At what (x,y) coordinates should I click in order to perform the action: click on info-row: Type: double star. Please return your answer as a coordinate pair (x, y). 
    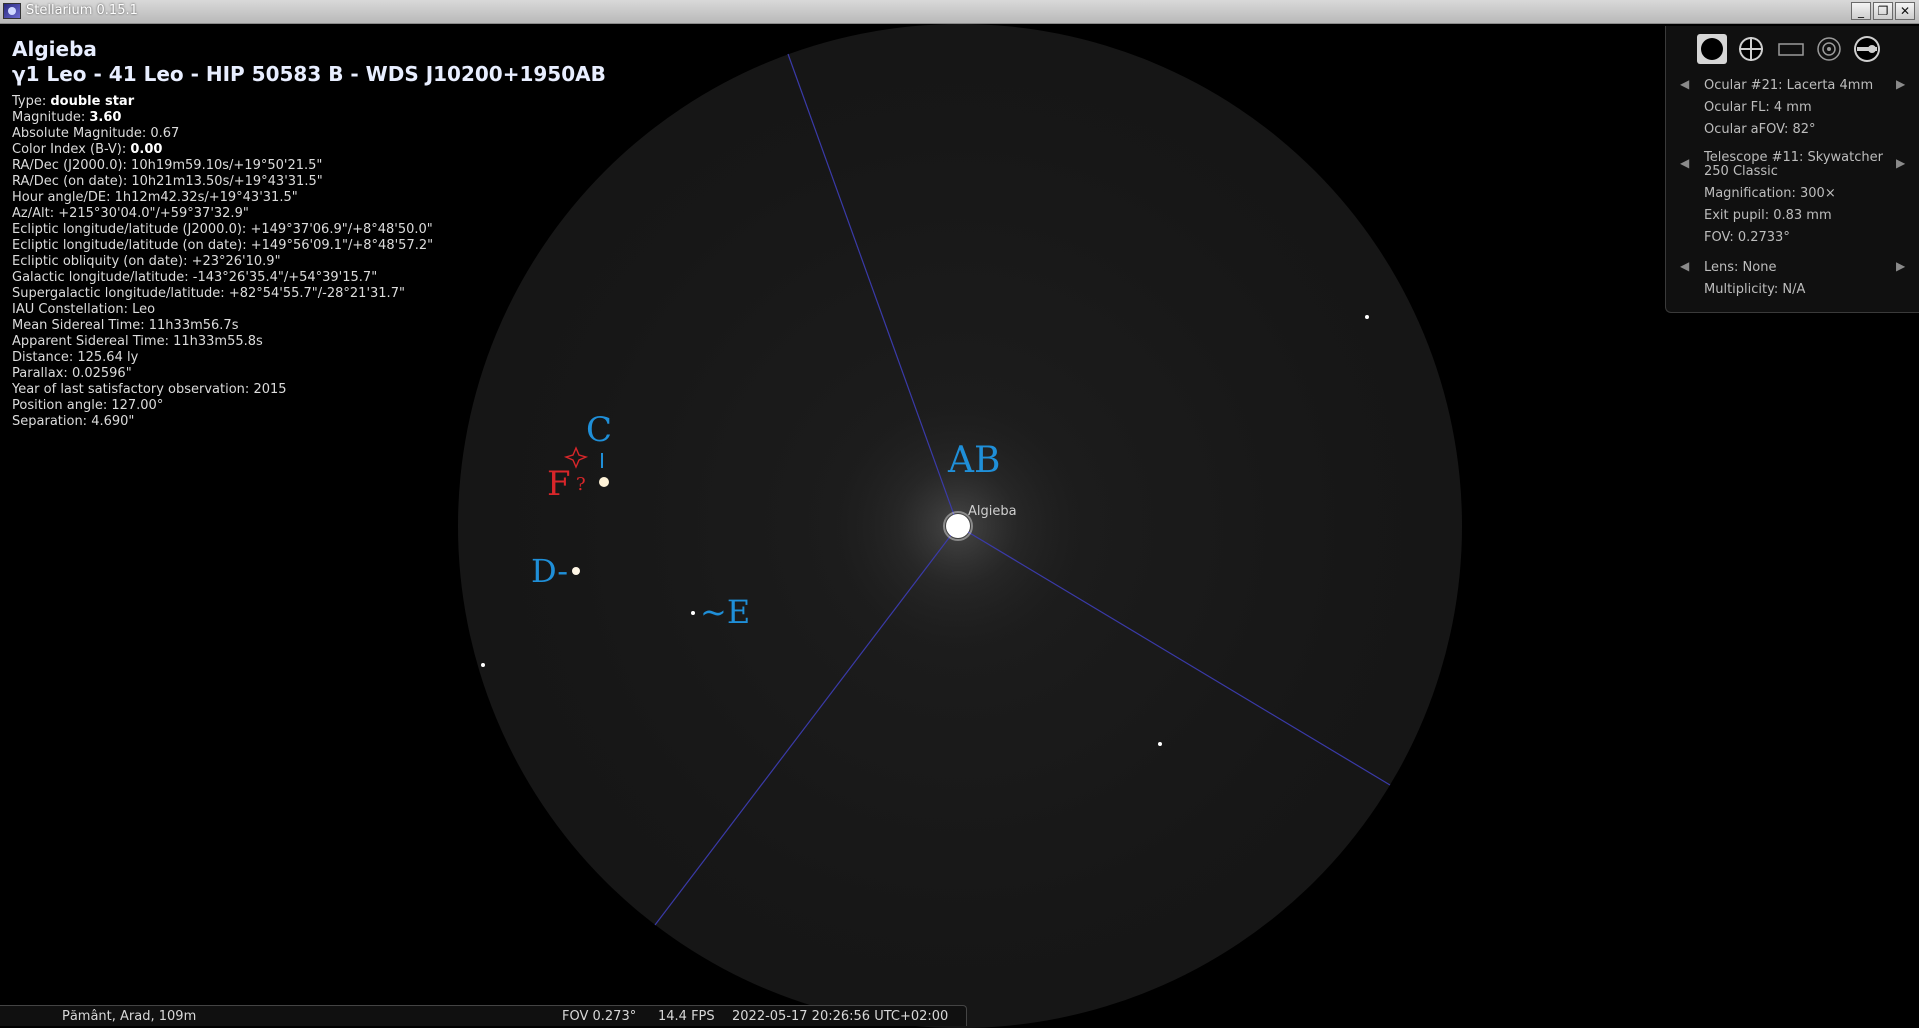
    Looking at the image, I should click on (309, 102).